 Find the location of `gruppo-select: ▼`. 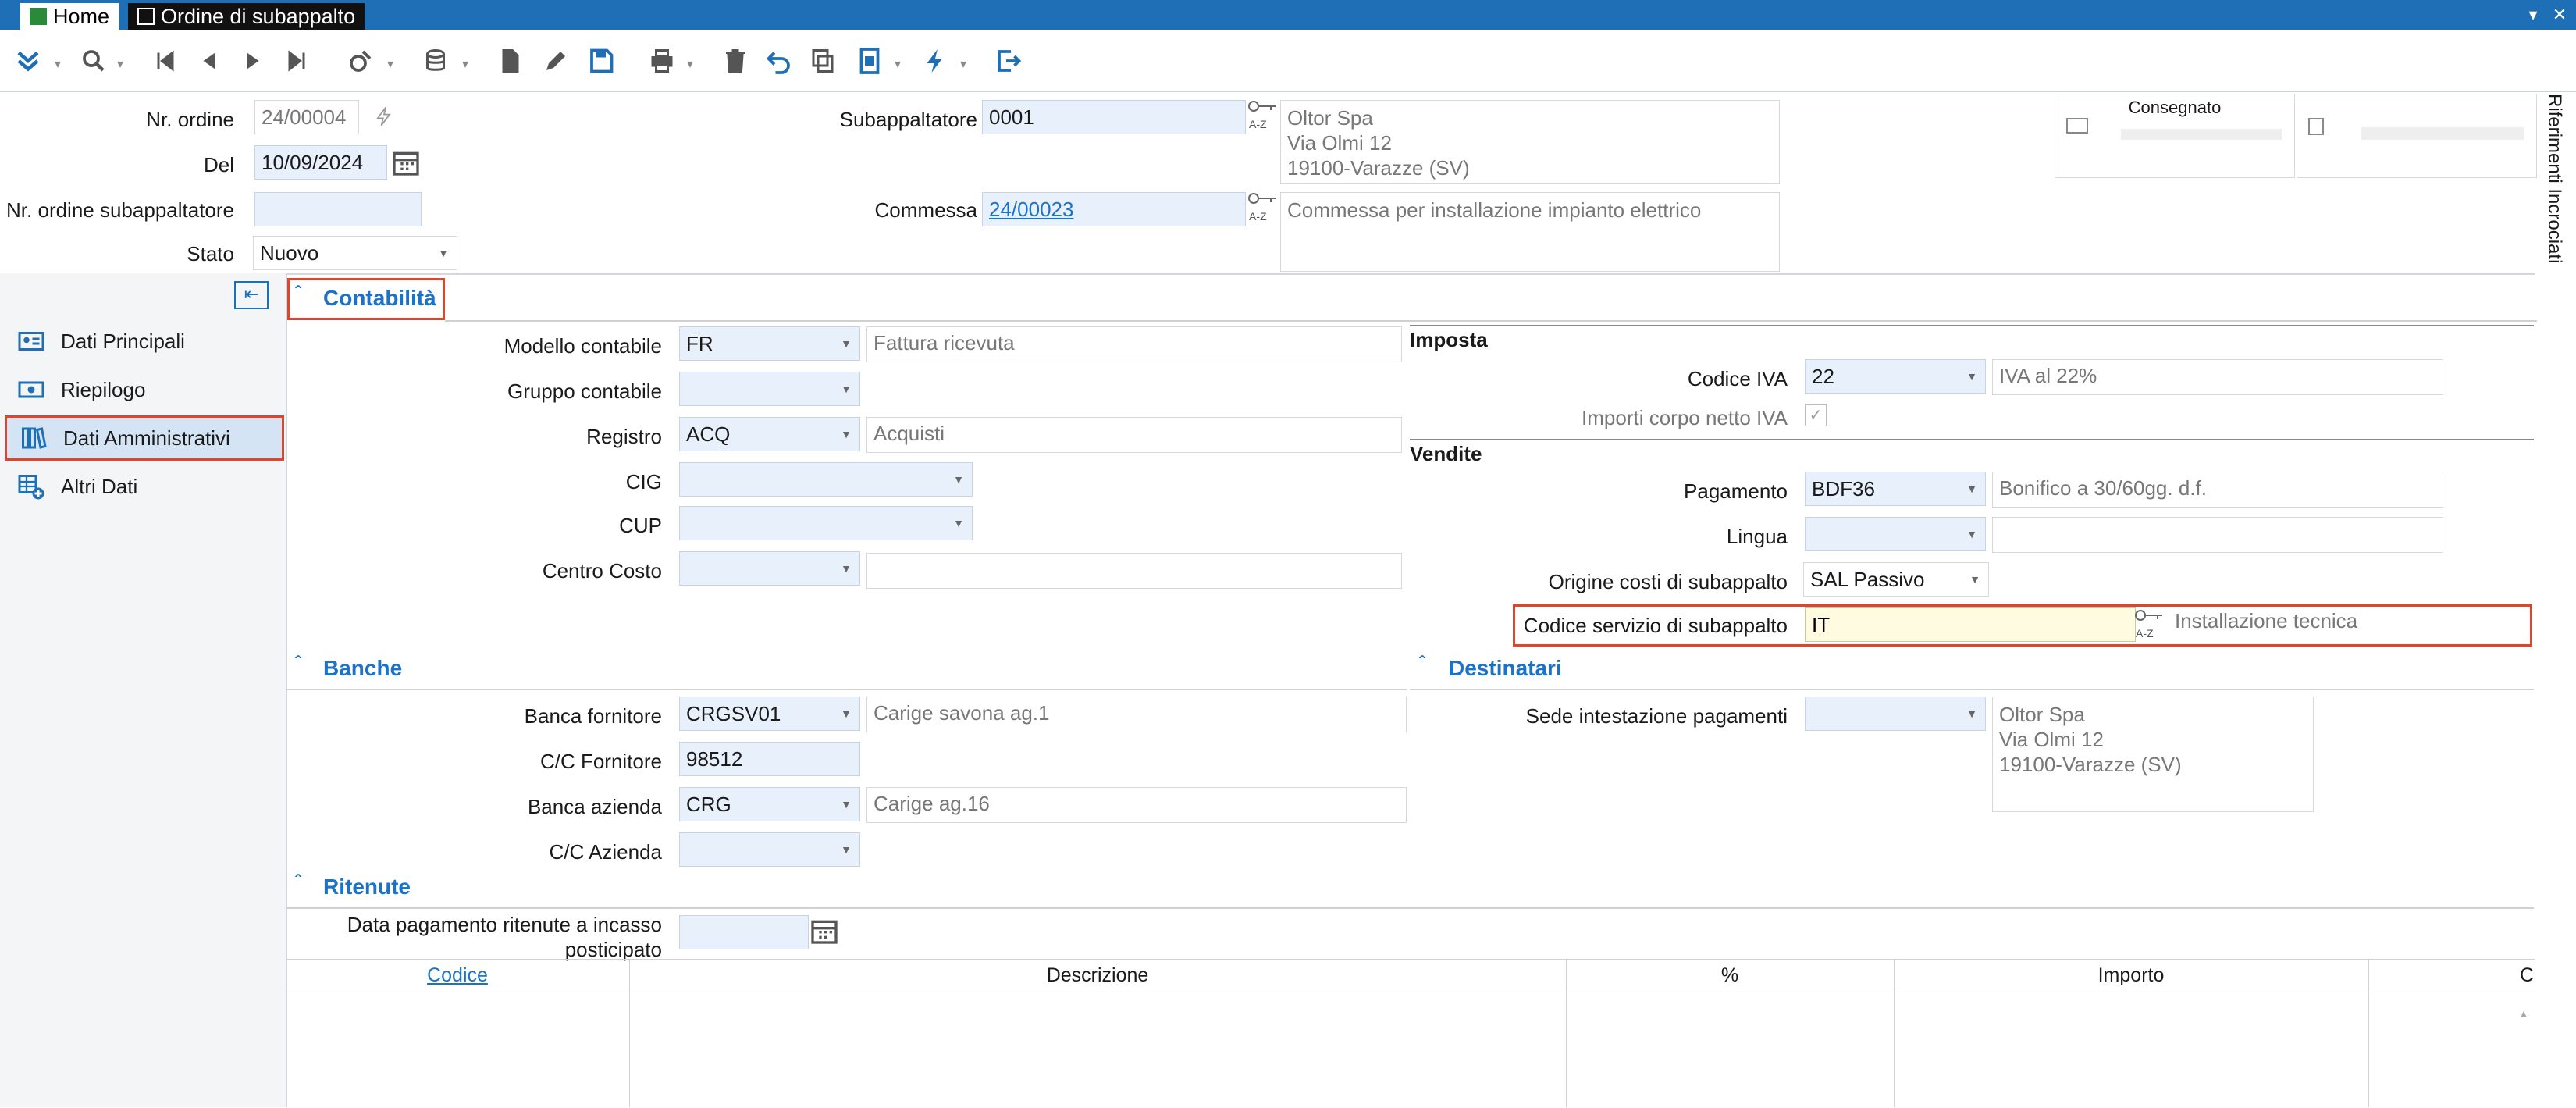

gruppo-select: ▼ is located at coordinates (769, 389).